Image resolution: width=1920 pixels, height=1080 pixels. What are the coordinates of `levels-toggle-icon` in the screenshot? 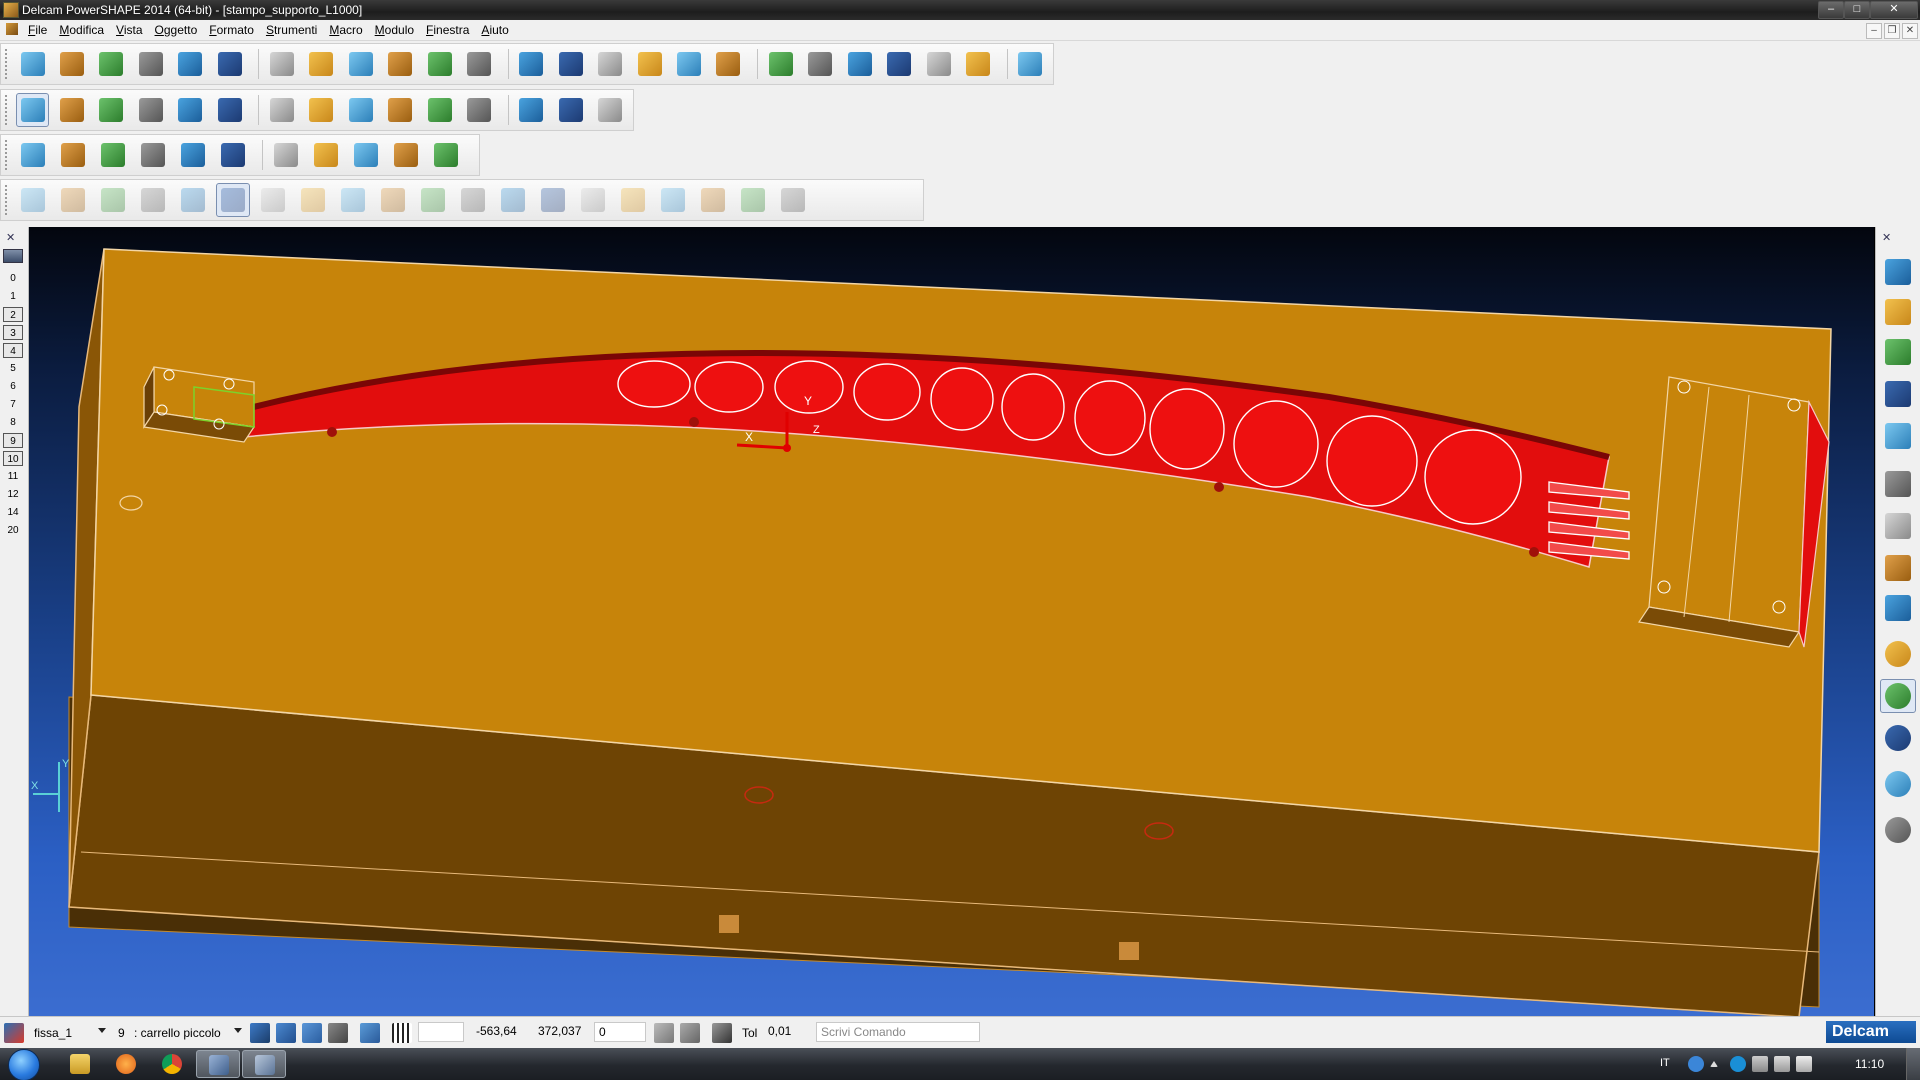 It's located at (13, 256).